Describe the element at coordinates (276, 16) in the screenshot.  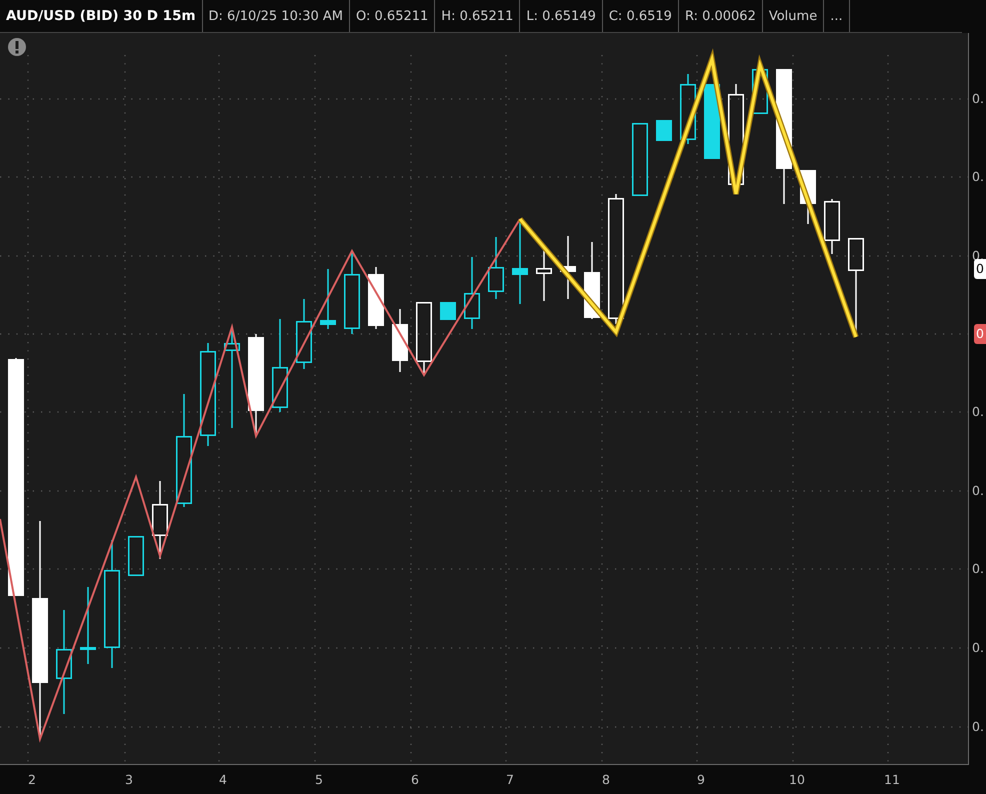
I see `header-field: D: 6/10/25 10:30 AM` at that location.